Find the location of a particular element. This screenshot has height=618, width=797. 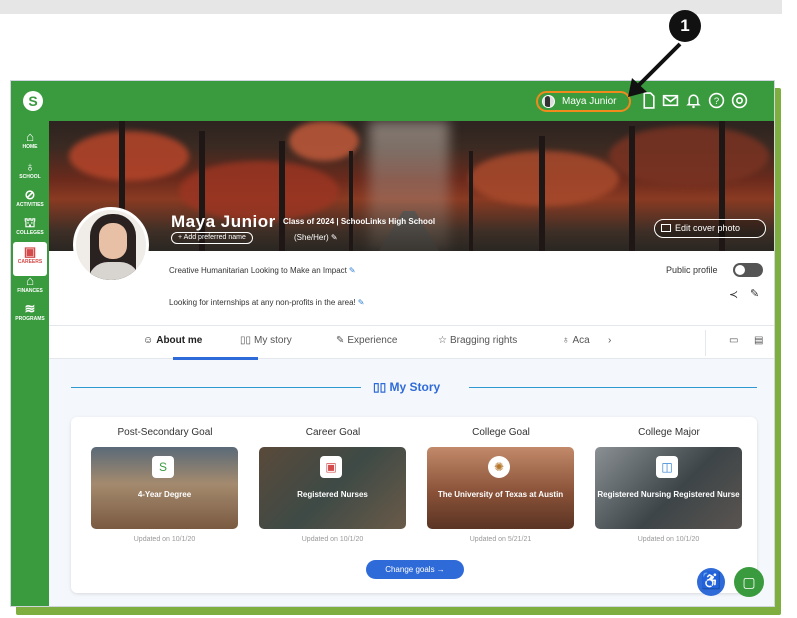

callout-number-badge: 1 is located at coordinates (685, 26).